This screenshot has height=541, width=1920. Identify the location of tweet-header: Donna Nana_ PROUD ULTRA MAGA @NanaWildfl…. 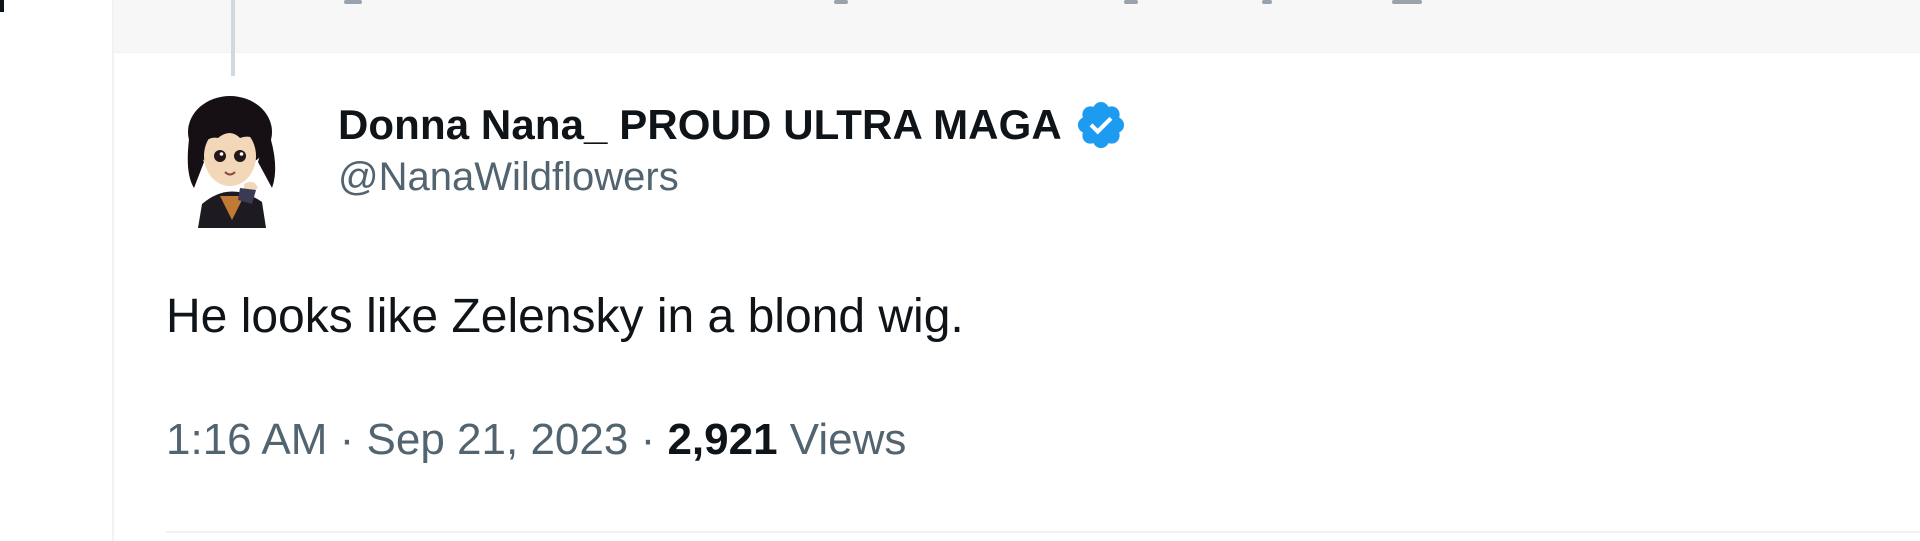
(733, 148).